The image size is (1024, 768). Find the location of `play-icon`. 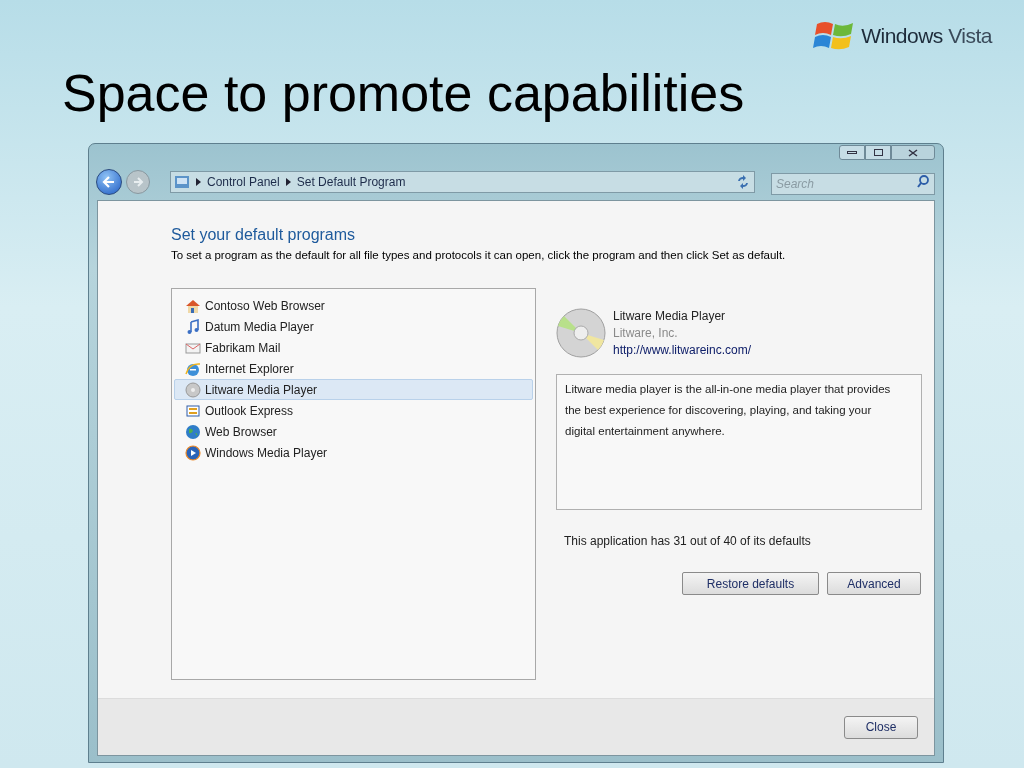

play-icon is located at coordinates (193, 452).